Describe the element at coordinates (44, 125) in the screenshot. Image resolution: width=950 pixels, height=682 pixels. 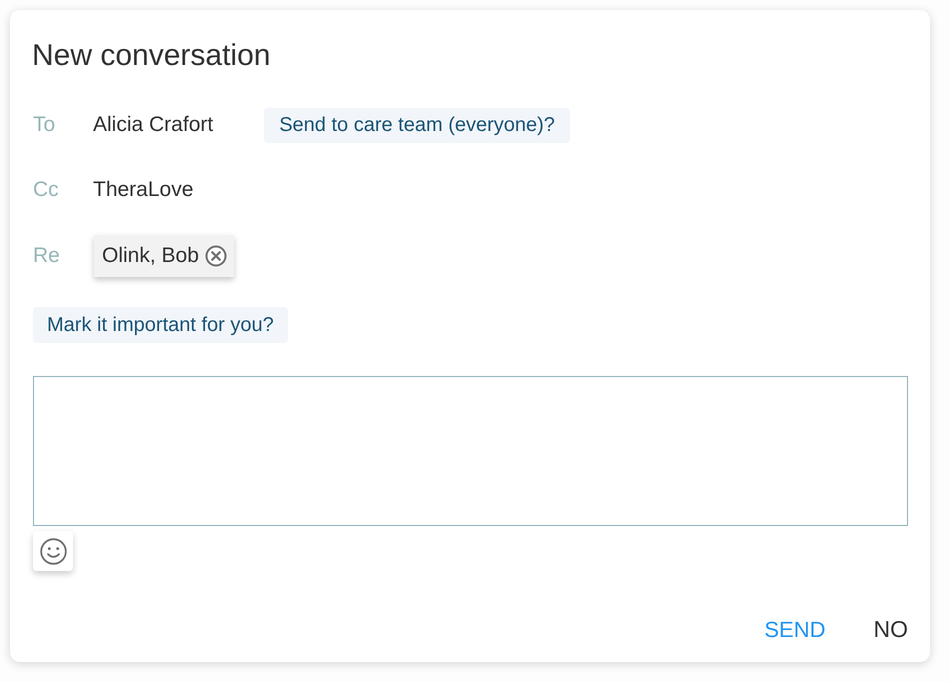
I see `field-label: To` at that location.